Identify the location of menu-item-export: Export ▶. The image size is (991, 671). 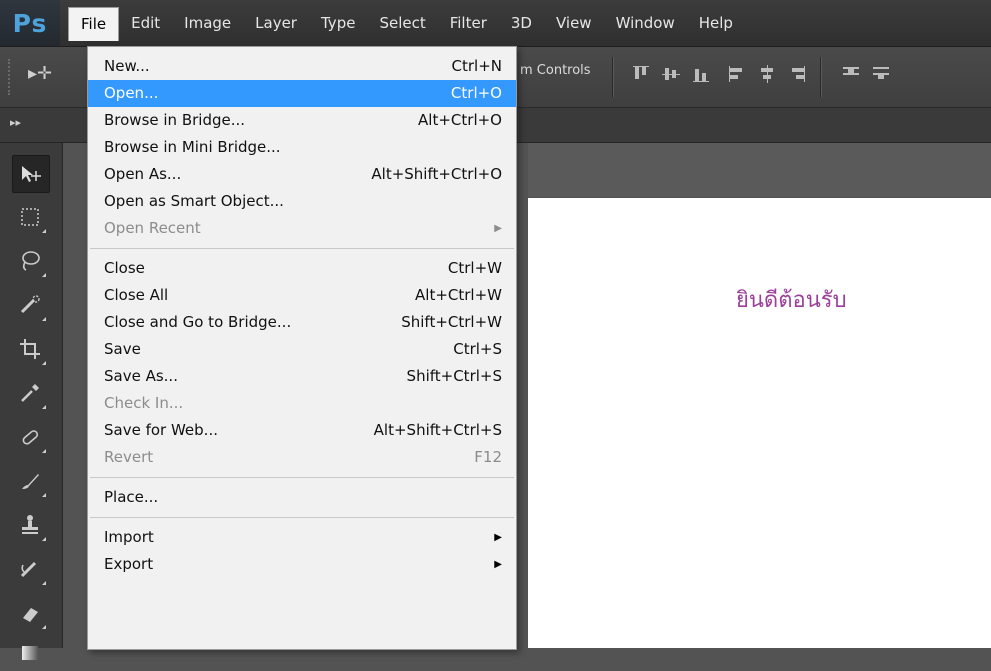
(302, 564).